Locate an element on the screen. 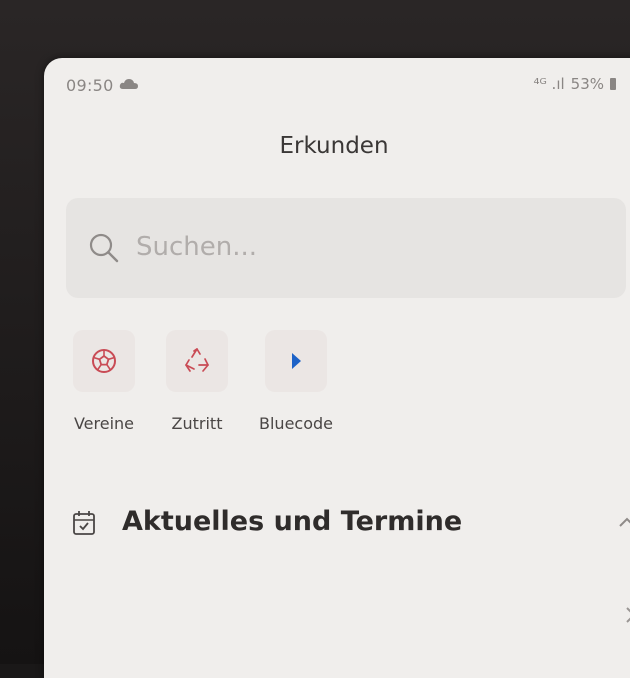  search-icon is located at coordinates (104, 248).